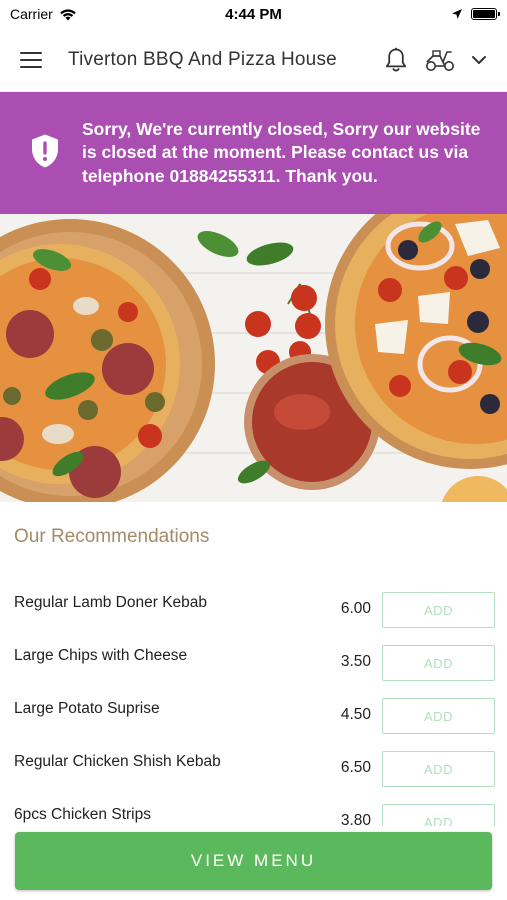 This screenshot has width=507, height=900. I want to click on item-price: 6.00, so click(355, 608).